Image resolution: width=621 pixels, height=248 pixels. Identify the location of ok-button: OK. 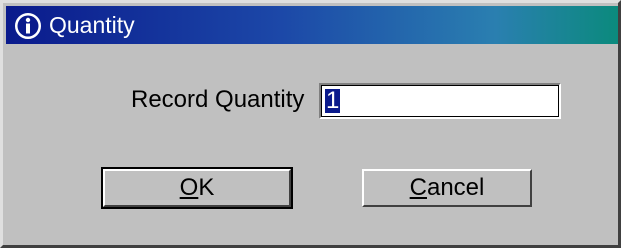
(197, 188).